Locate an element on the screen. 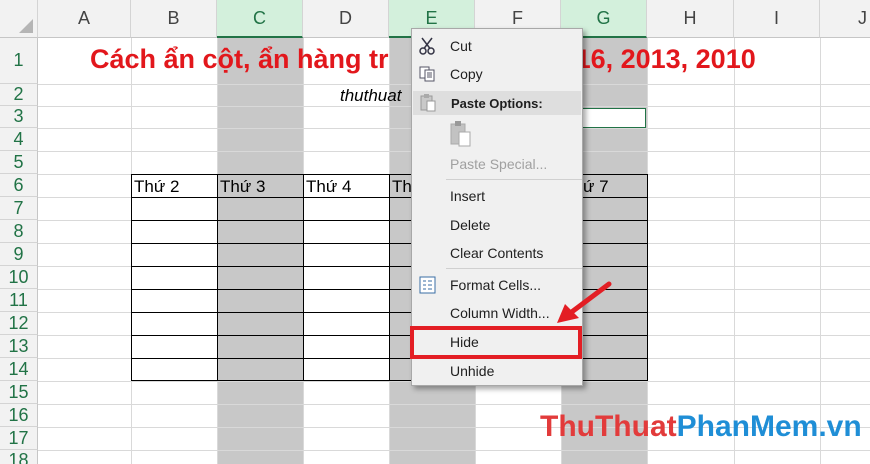  table-header-cell: Thứ 3 is located at coordinates (243, 186).